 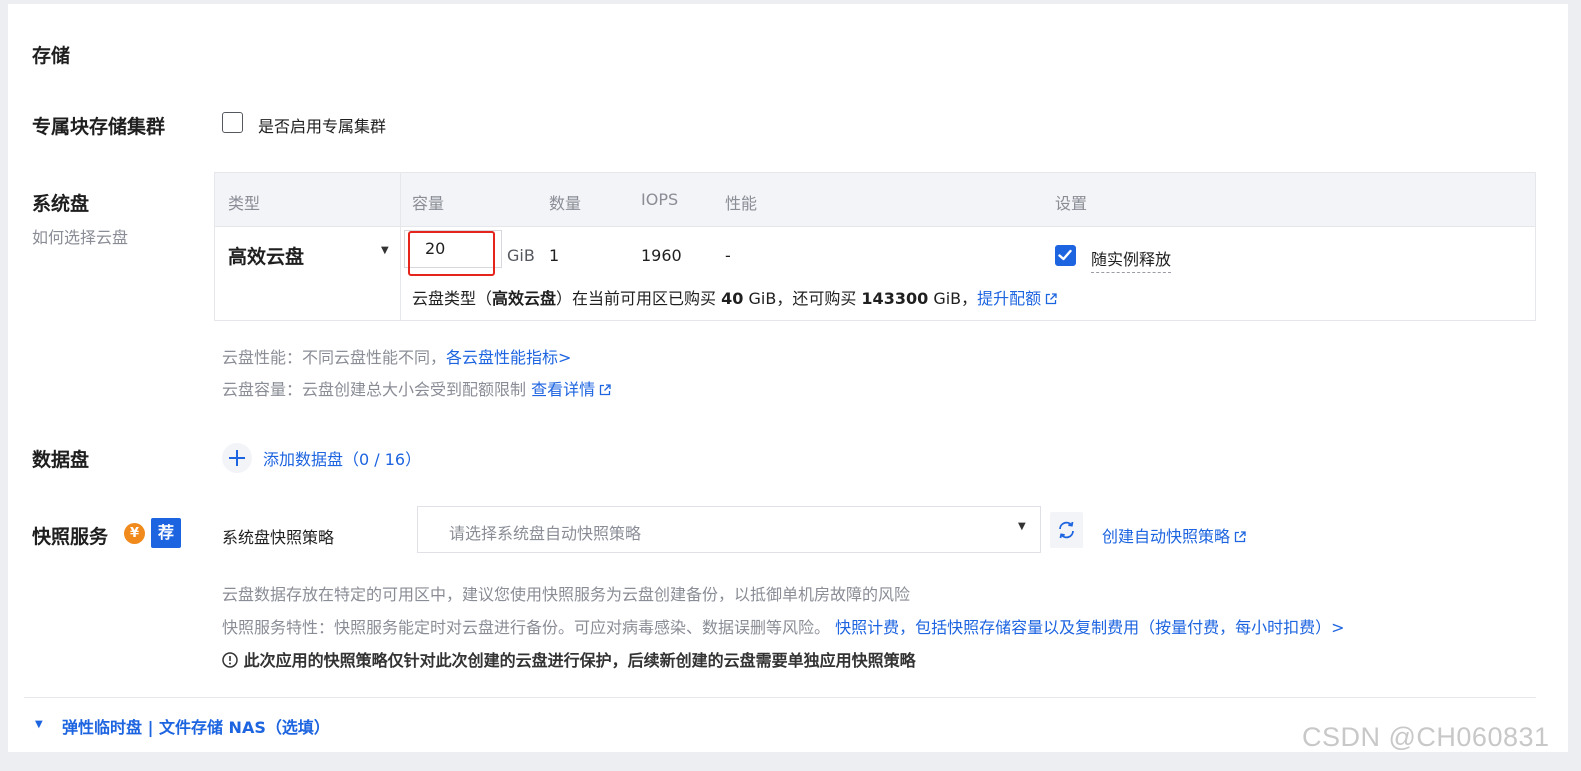 I want to click on quota-text-2: GiB，还可购买, so click(x=802, y=298).